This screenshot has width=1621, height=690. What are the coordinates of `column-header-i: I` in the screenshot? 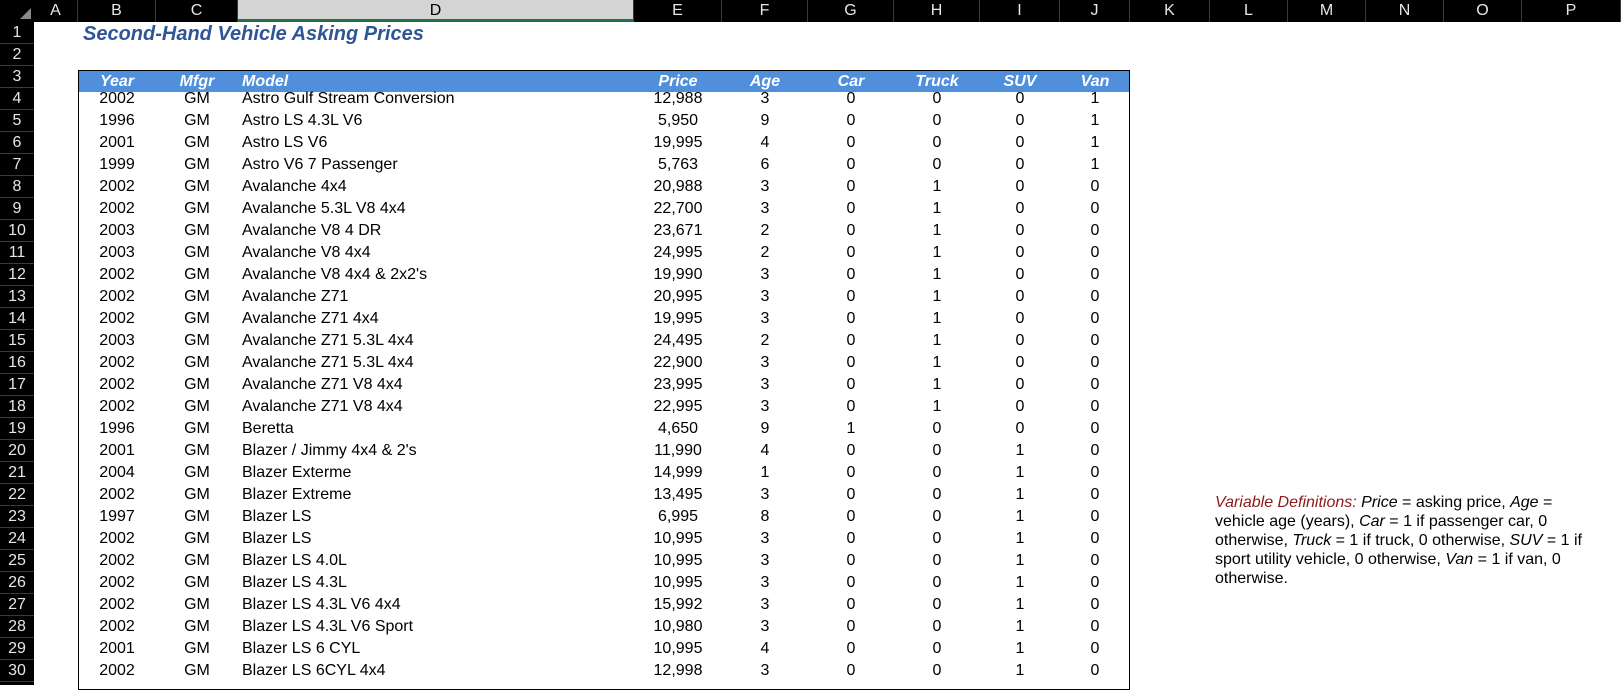 It's located at (1020, 11).